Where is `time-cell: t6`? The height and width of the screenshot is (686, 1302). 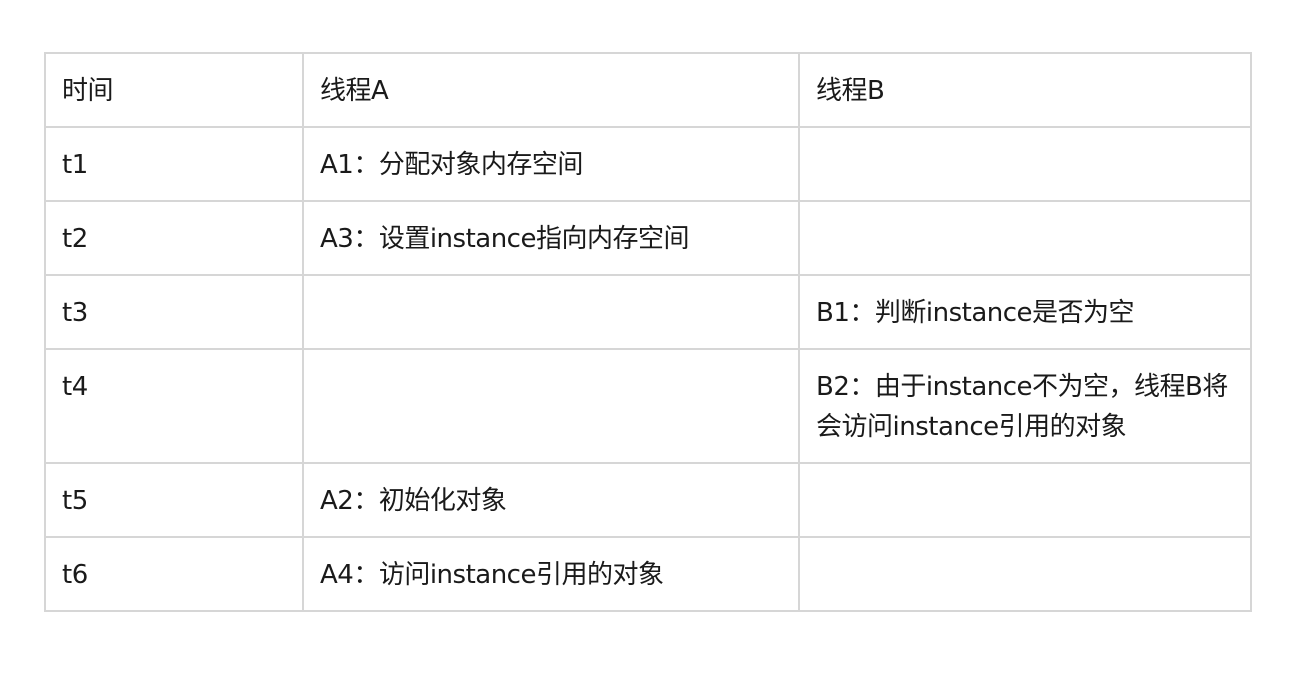
time-cell: t6 is located at coordinates (174, 574).